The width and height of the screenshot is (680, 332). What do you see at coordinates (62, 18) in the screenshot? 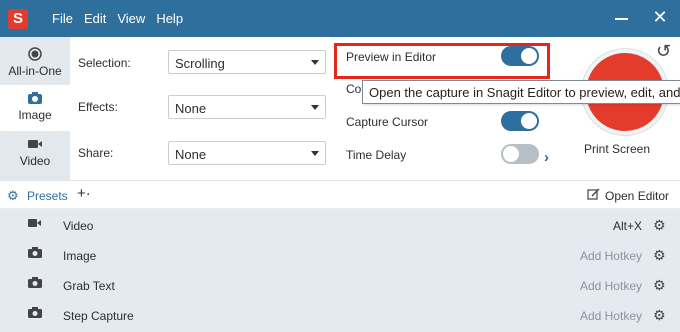
I see `menu-file: File` at bounding box center [62, 18].